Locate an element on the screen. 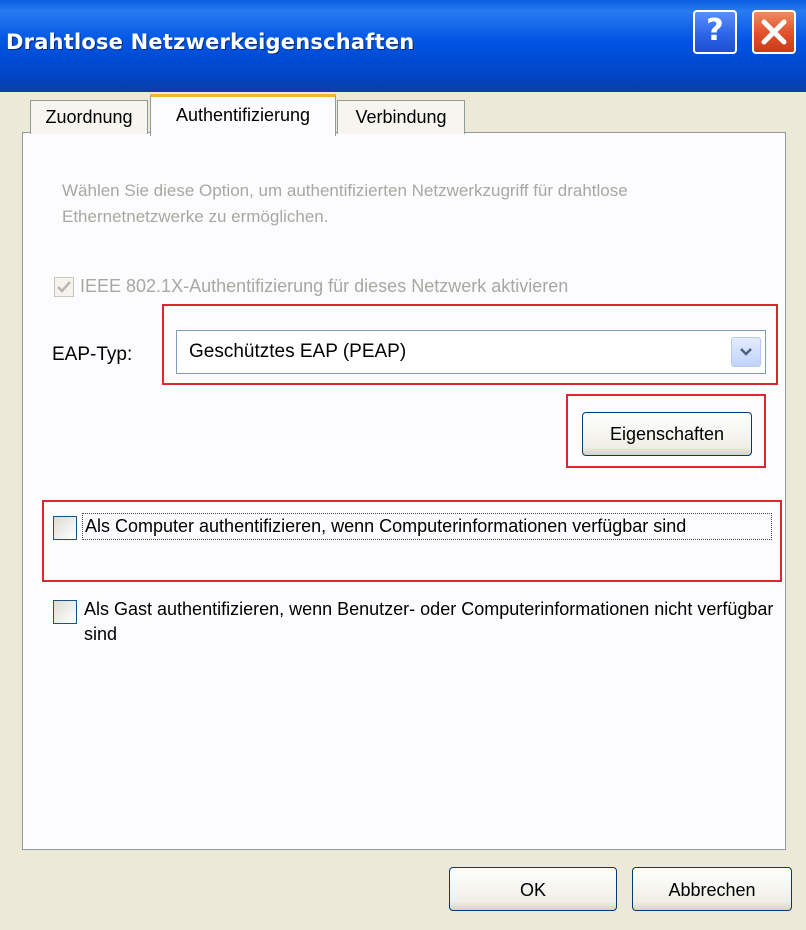  eap-type-label: EAP-Typ: is located at coordinates (92, 354).